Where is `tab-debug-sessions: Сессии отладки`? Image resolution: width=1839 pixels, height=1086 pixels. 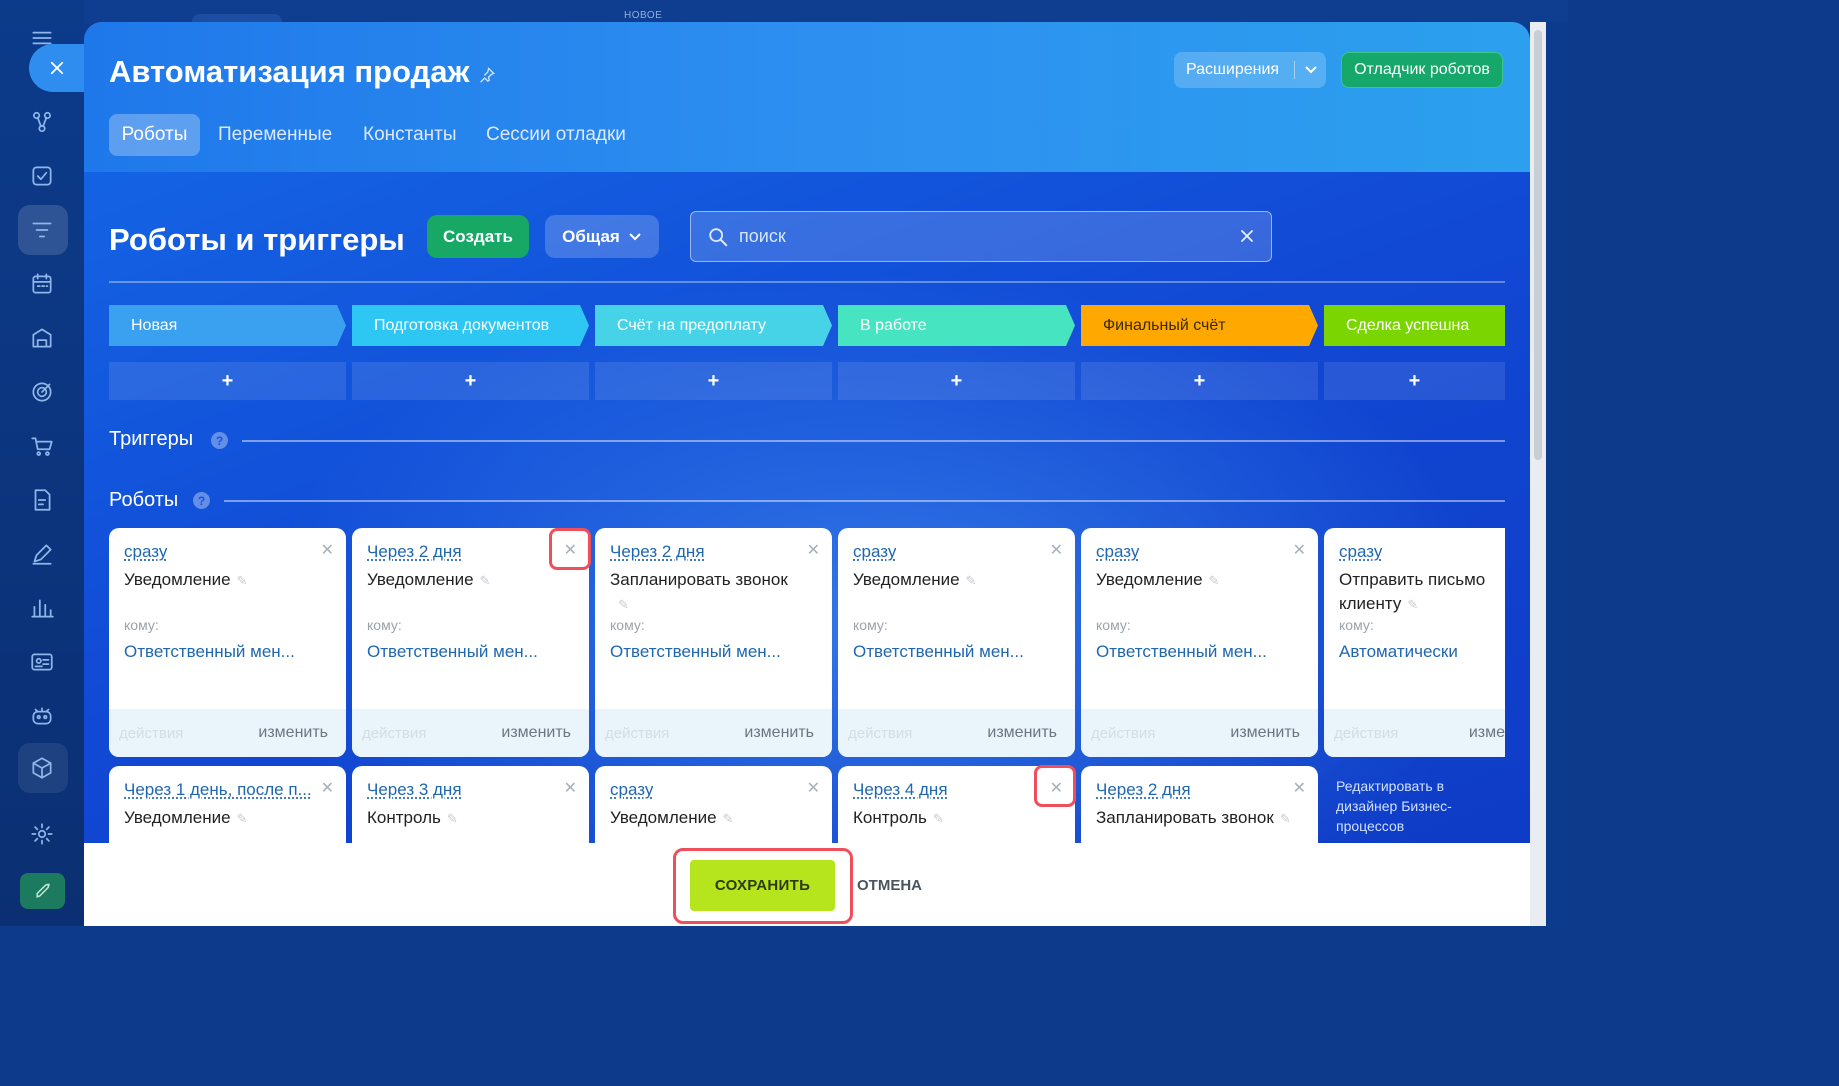
tab-debug-sessions: Сессии отладки is located at coordinates (556, 135).